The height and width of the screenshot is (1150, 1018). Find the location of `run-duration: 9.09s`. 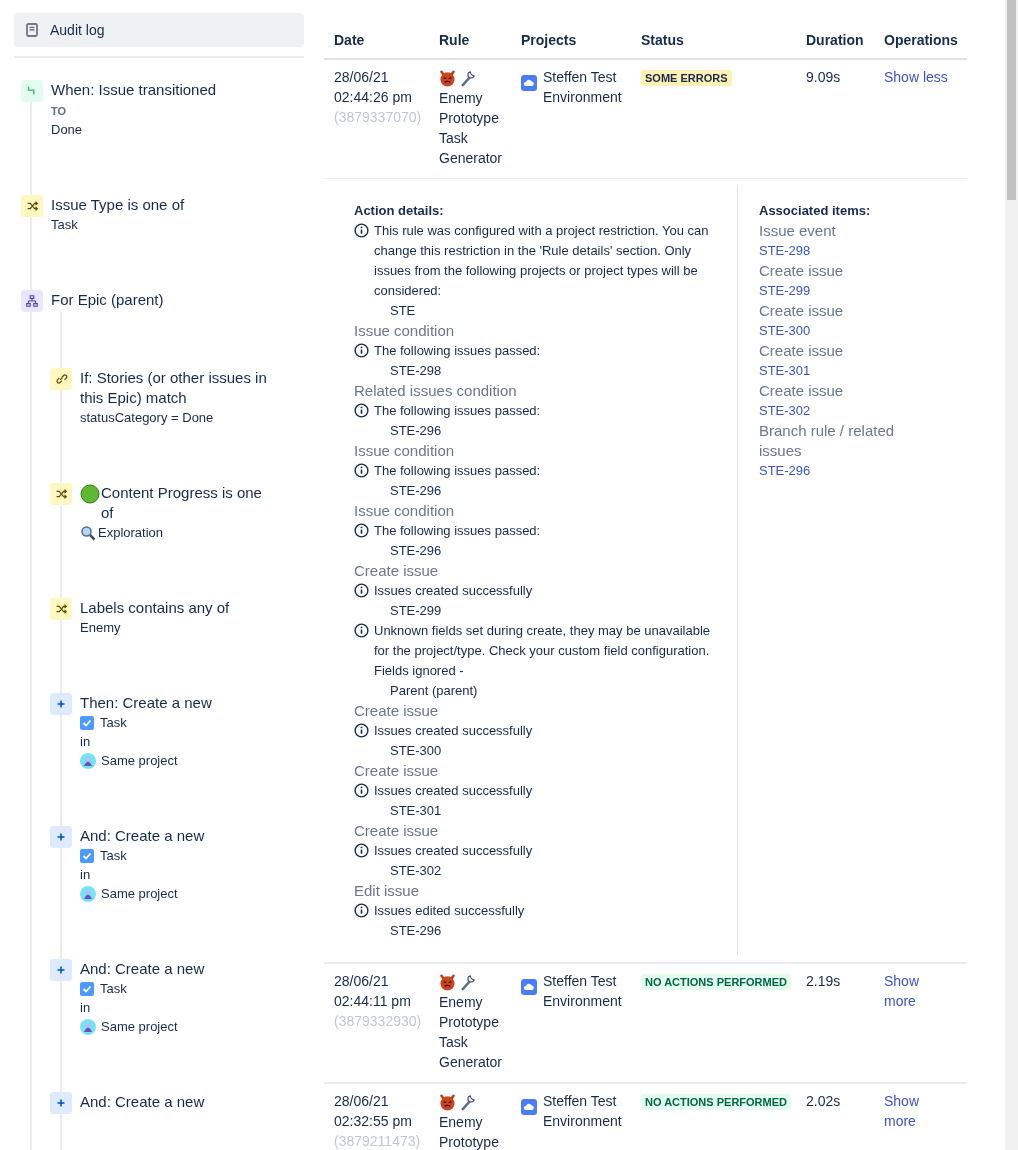

run-duration: 9.09s is located at coordinates (823, 77).